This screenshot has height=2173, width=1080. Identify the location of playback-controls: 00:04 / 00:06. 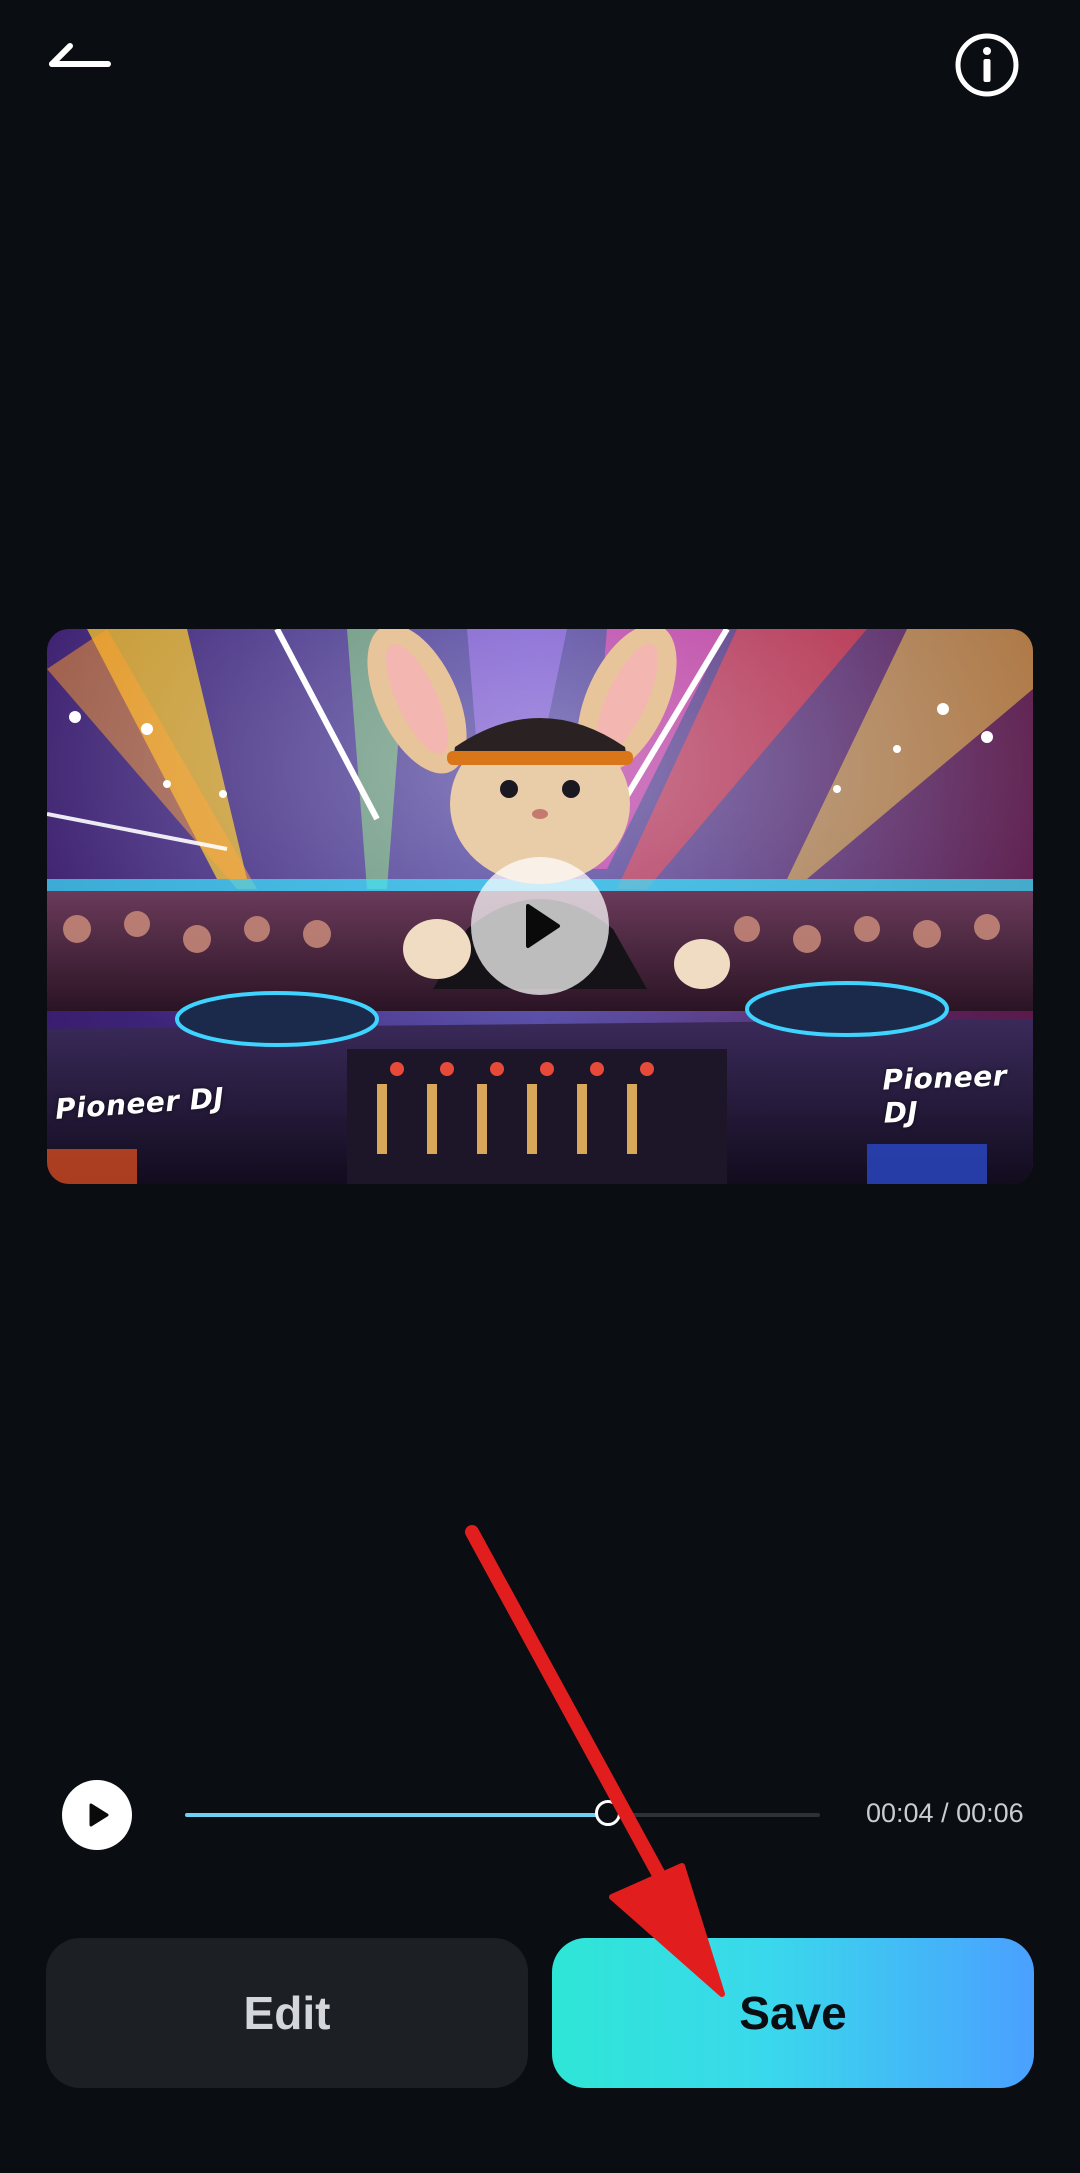
(540, 1815).